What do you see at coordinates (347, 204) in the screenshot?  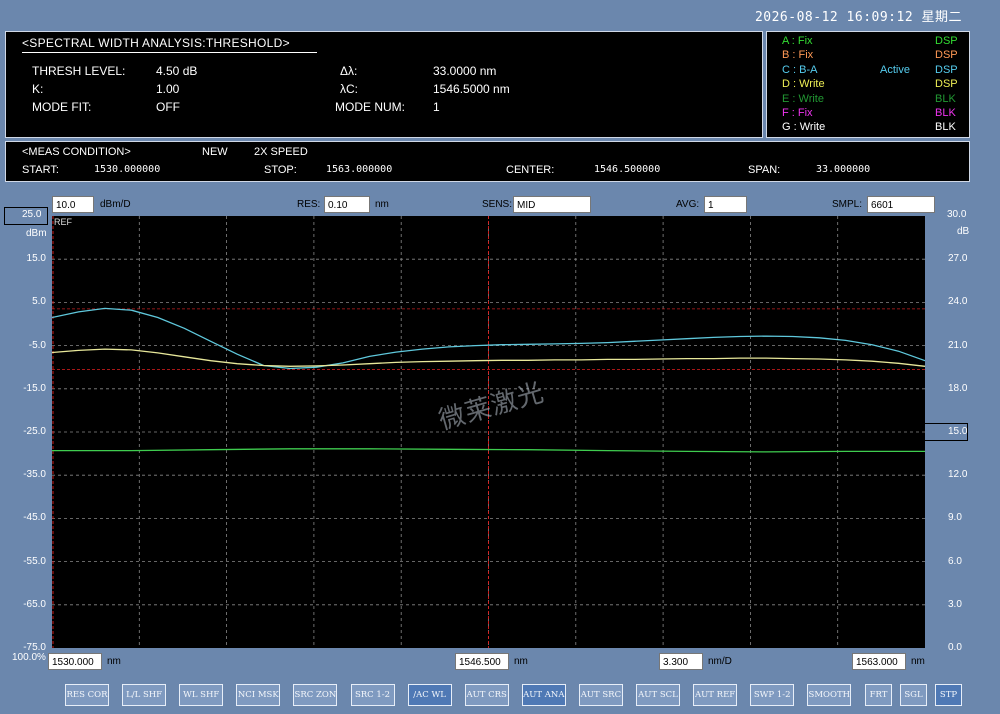 I see `res-input: 0.10` at bounding box center [347, 204].